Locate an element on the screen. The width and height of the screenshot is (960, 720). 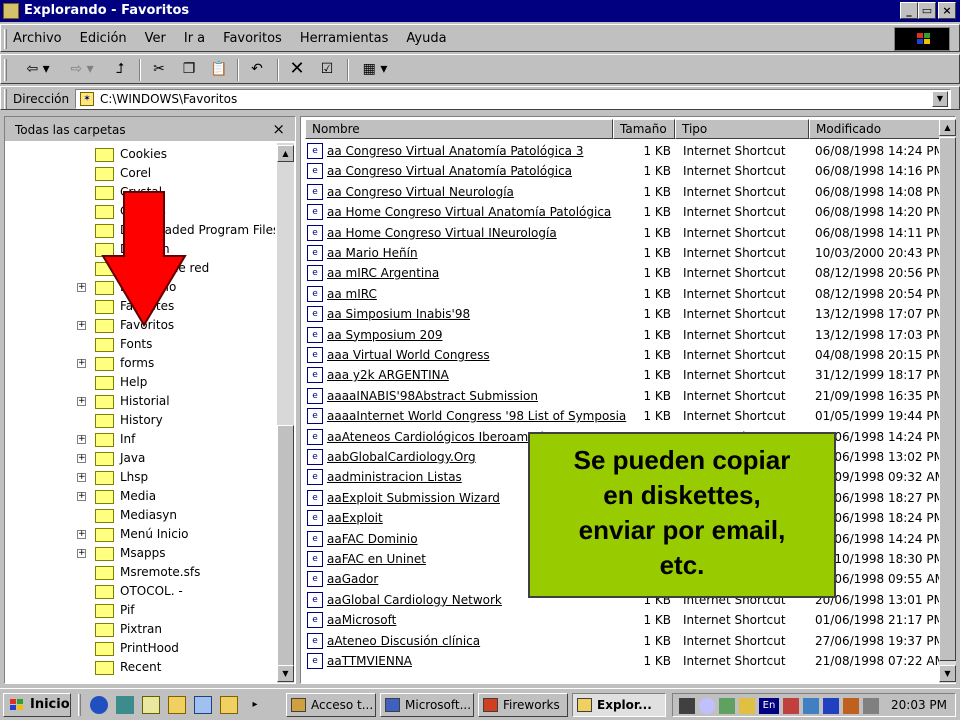
menu-favoritos: Favoritos is located at coordinates (252, 38).